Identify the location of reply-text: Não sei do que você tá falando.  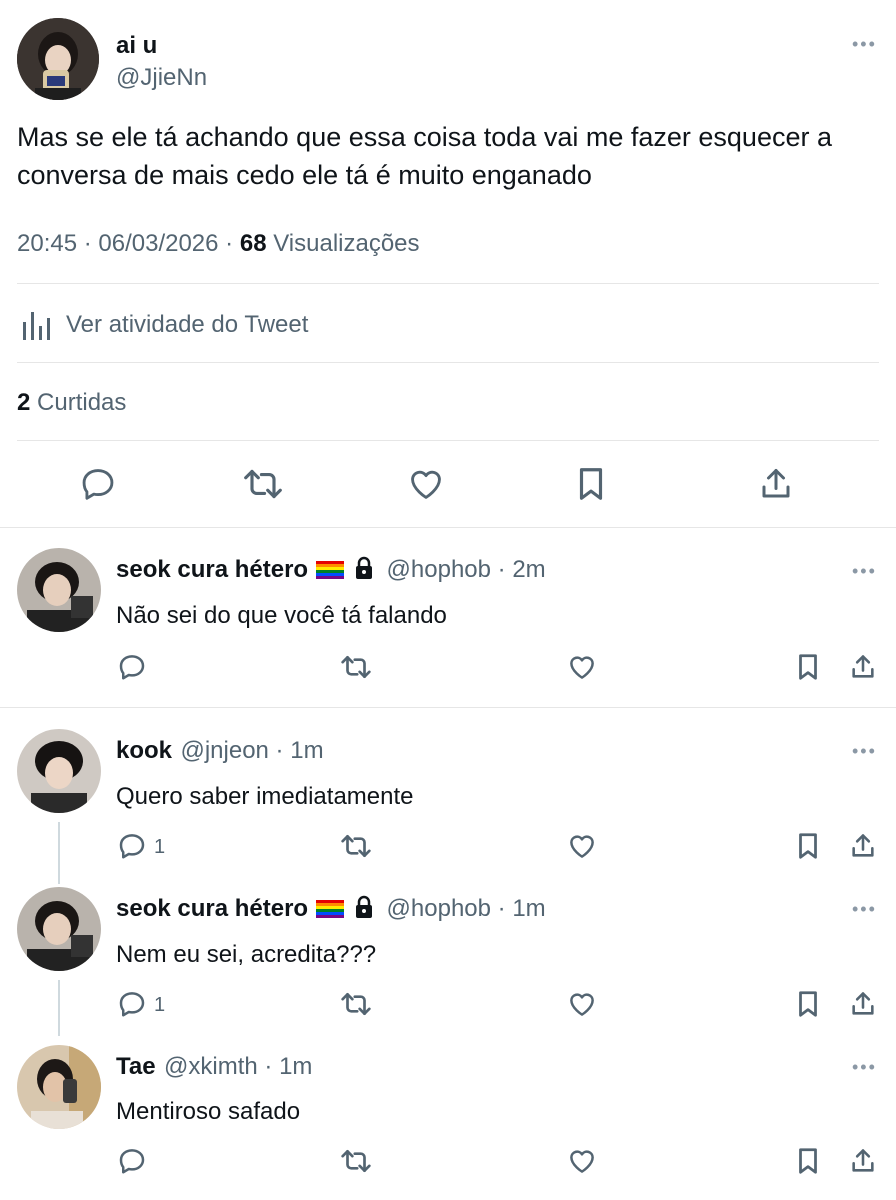
(281, 615).